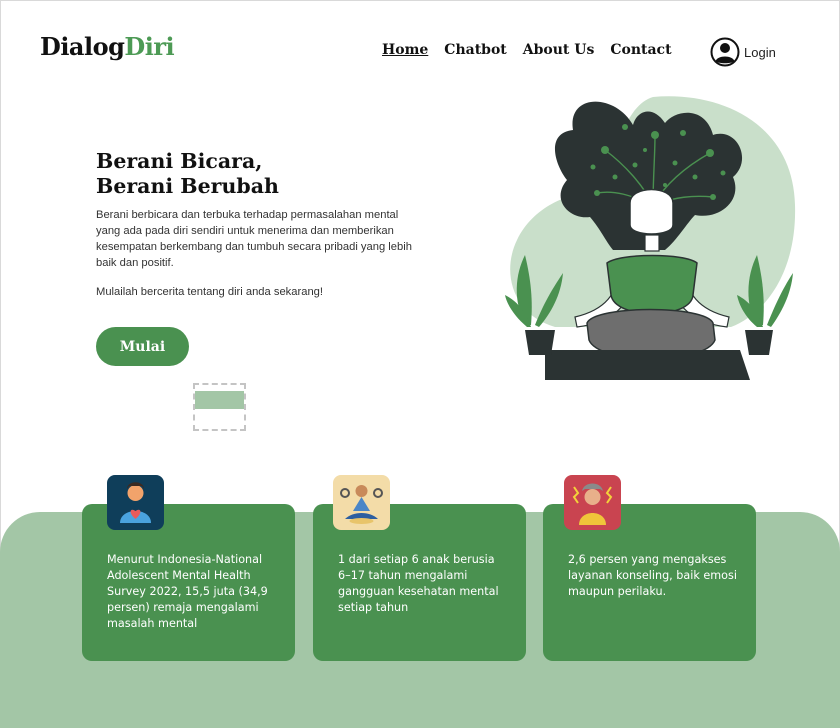 The width and height of the screenshot is (840, 728). What do you see at coordinates (475, 50) in the screenshot?
I see `nav-chatbot: Chatbot` at bounding box center [475, 50].